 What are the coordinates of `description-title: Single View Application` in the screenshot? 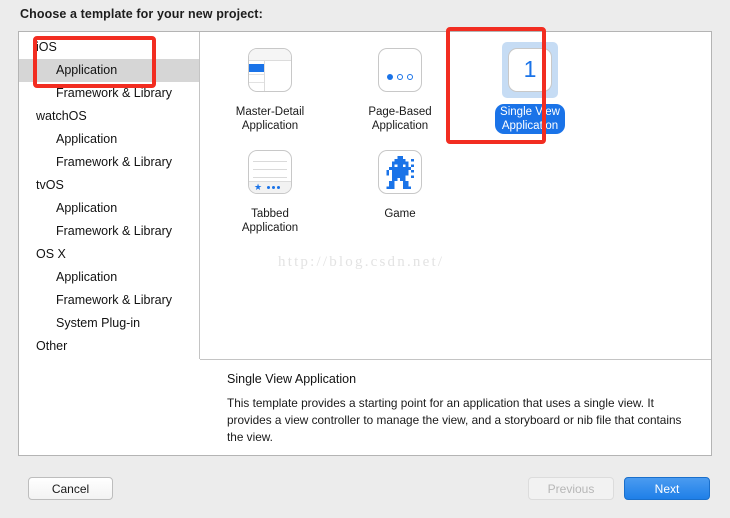 It's located at (292, 379).